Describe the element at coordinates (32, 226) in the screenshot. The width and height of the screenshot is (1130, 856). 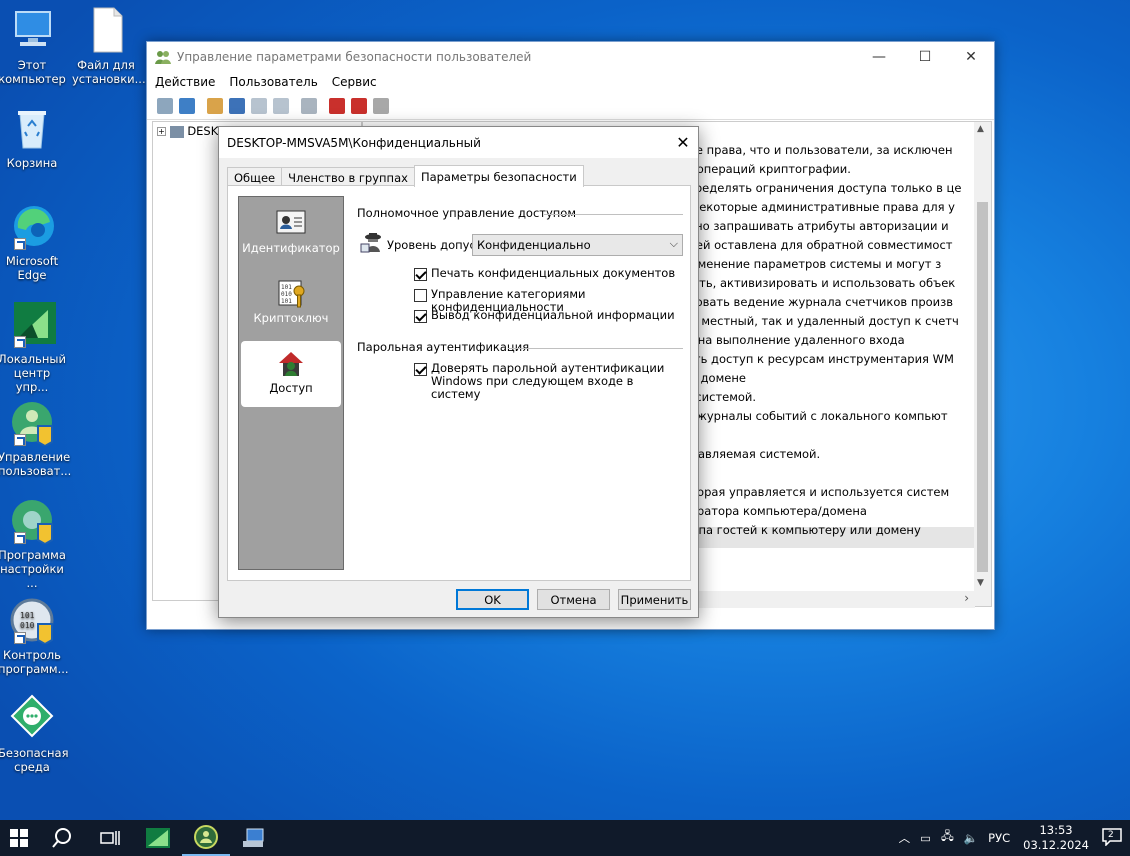
I see `edge-icon` at that location.